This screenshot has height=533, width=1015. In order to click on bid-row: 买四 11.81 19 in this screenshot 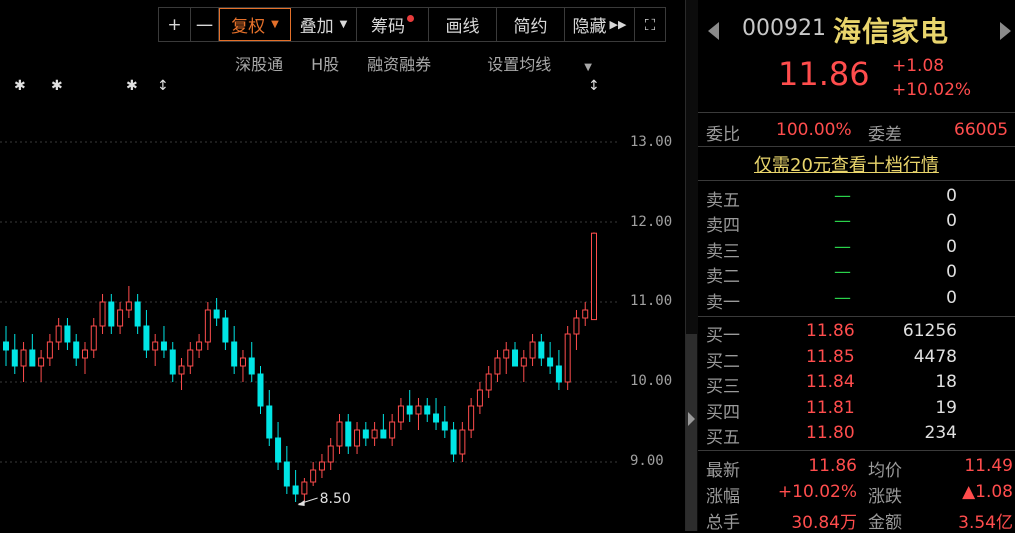, I will do `click(856, 410)`.